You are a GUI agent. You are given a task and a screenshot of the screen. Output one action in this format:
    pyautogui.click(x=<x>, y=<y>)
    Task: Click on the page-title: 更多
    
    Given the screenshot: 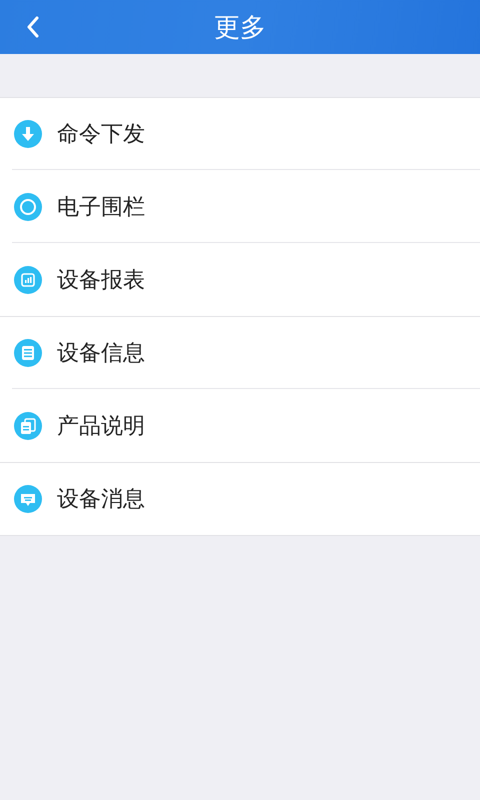 What is the action you would take?
    pyautogui.click(x=240, y=28)
    